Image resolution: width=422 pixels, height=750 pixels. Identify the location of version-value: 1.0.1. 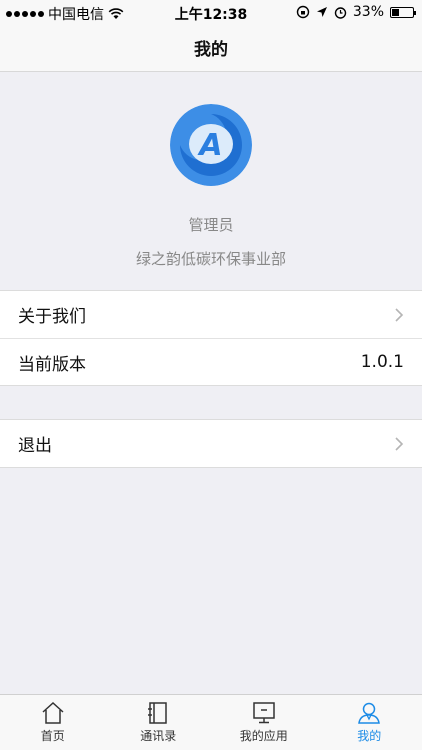
(382, 362).